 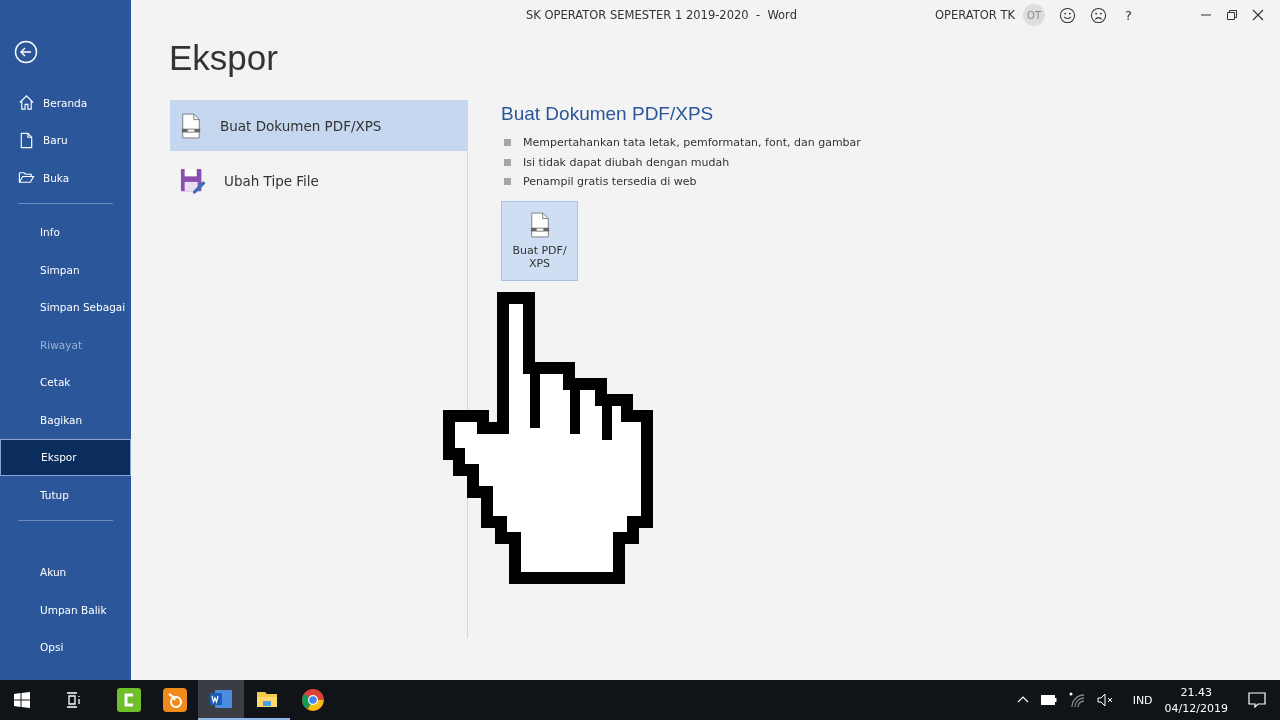 I want to click on mute-speaker-icon, so click(x=1105, y=700).